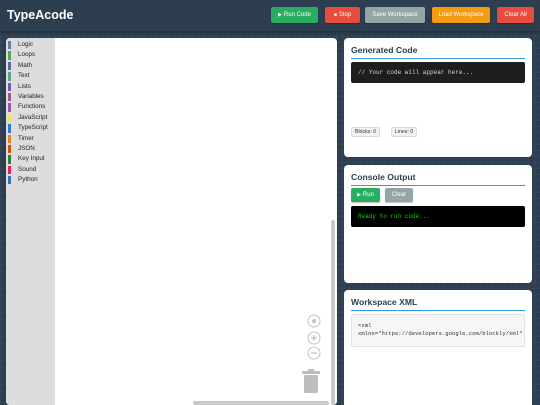 The width and height of the screenshot is (540, 405). Describe the element at coordinates (314, 338) in the screenshot. I see `zoom-in-icon` at that location.